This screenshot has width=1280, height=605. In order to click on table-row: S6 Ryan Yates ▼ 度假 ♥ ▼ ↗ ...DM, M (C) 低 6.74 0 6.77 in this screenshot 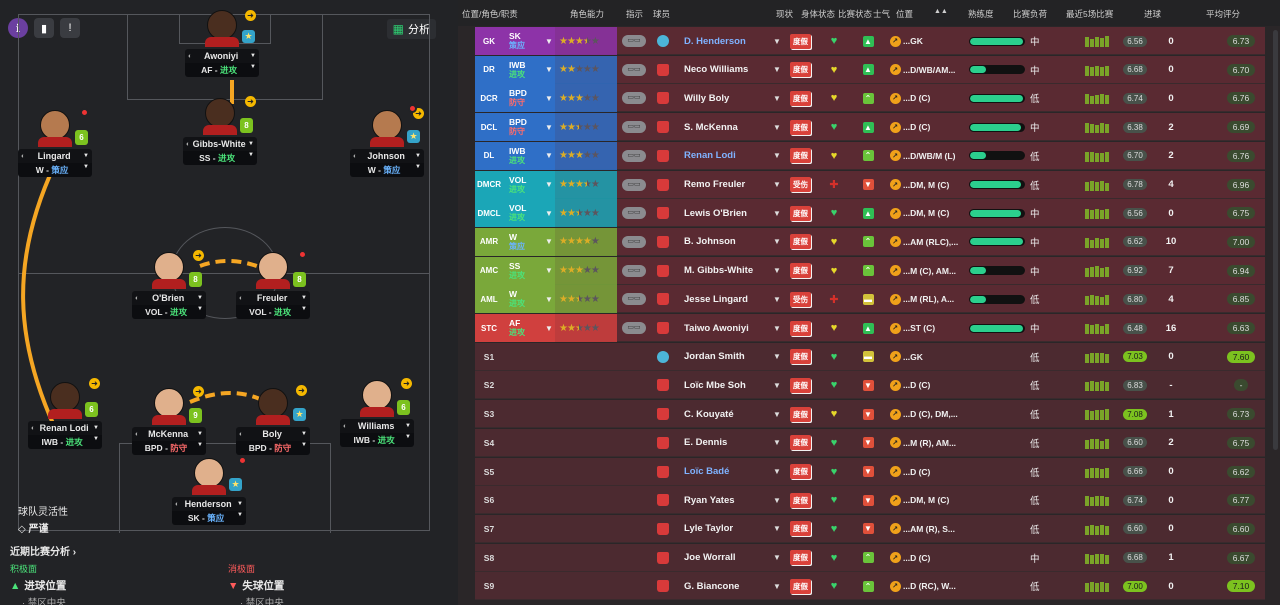, I will do `click(870, 500)`.